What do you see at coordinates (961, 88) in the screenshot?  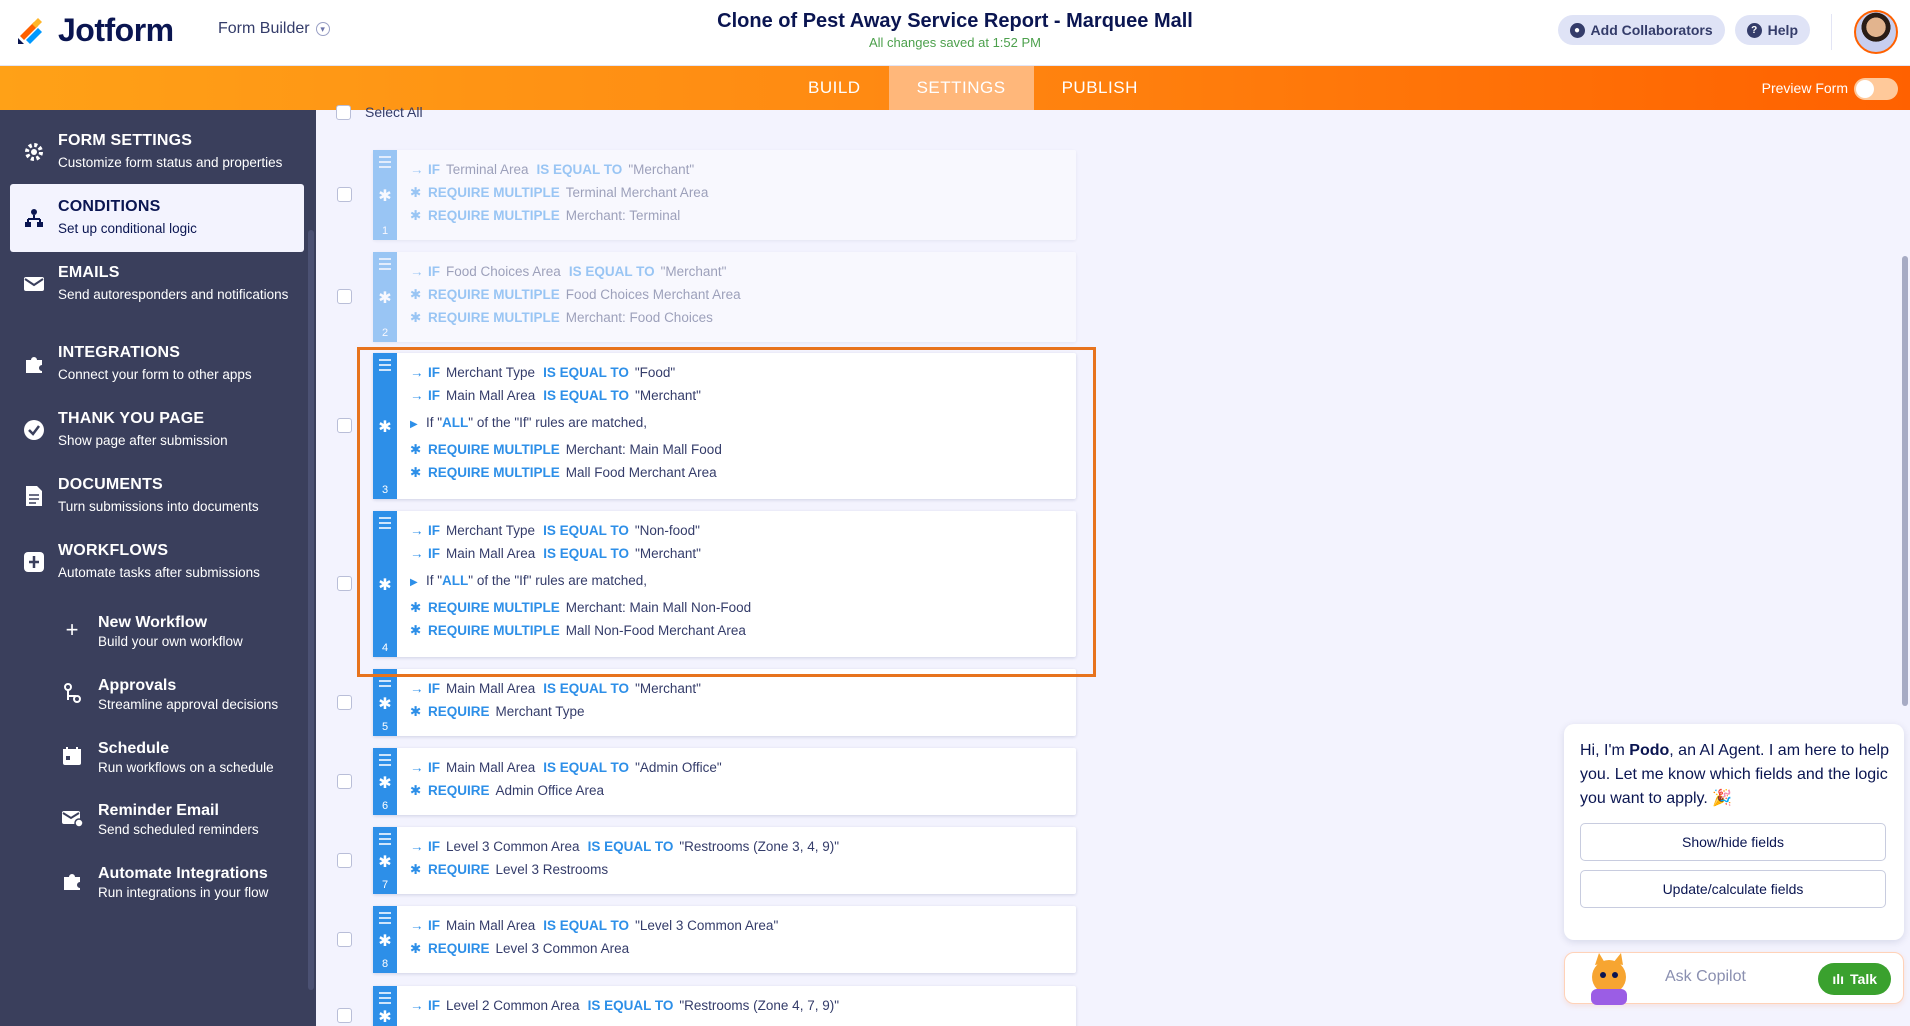 I see `tab-settings: SETTINGS` at bounding box center [961, 88].